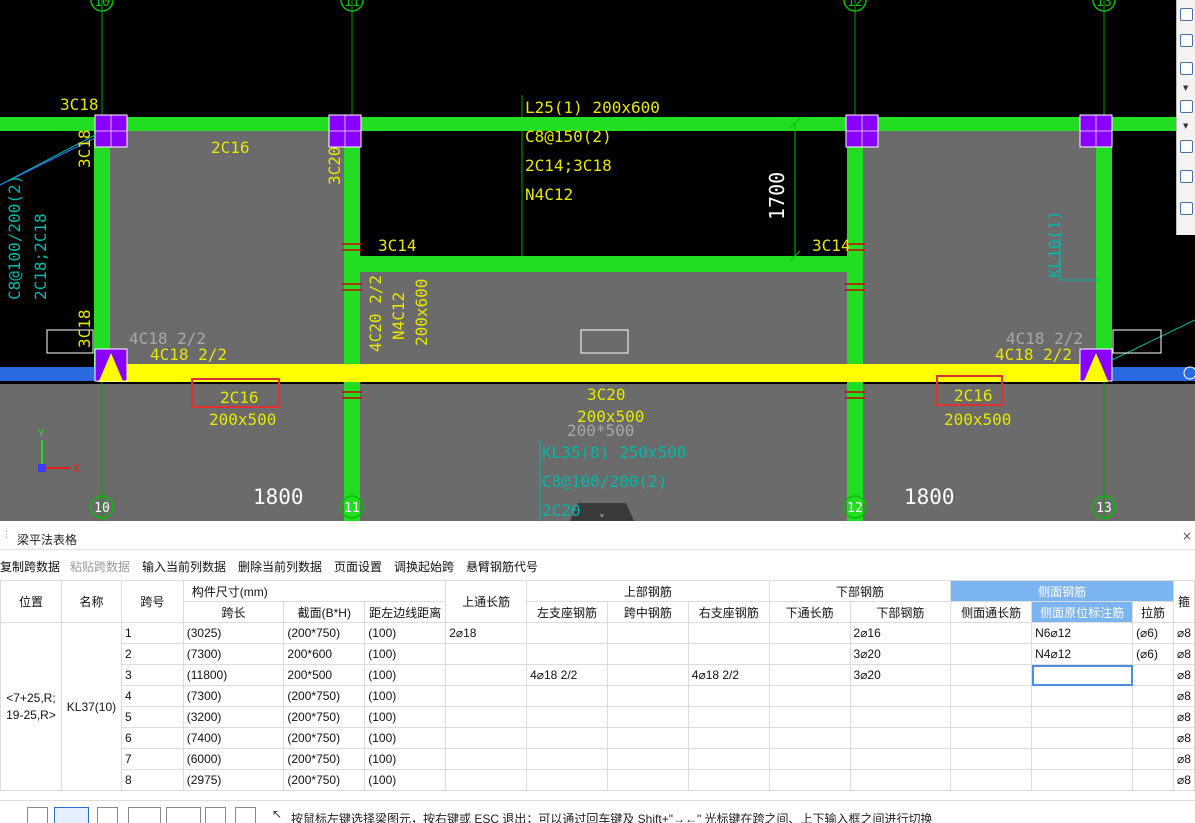  What do you see at coordinates (809, 612) in the screenshot?
I see `header-bottom-through: 下通长筋` at bounding box center [809, 612].